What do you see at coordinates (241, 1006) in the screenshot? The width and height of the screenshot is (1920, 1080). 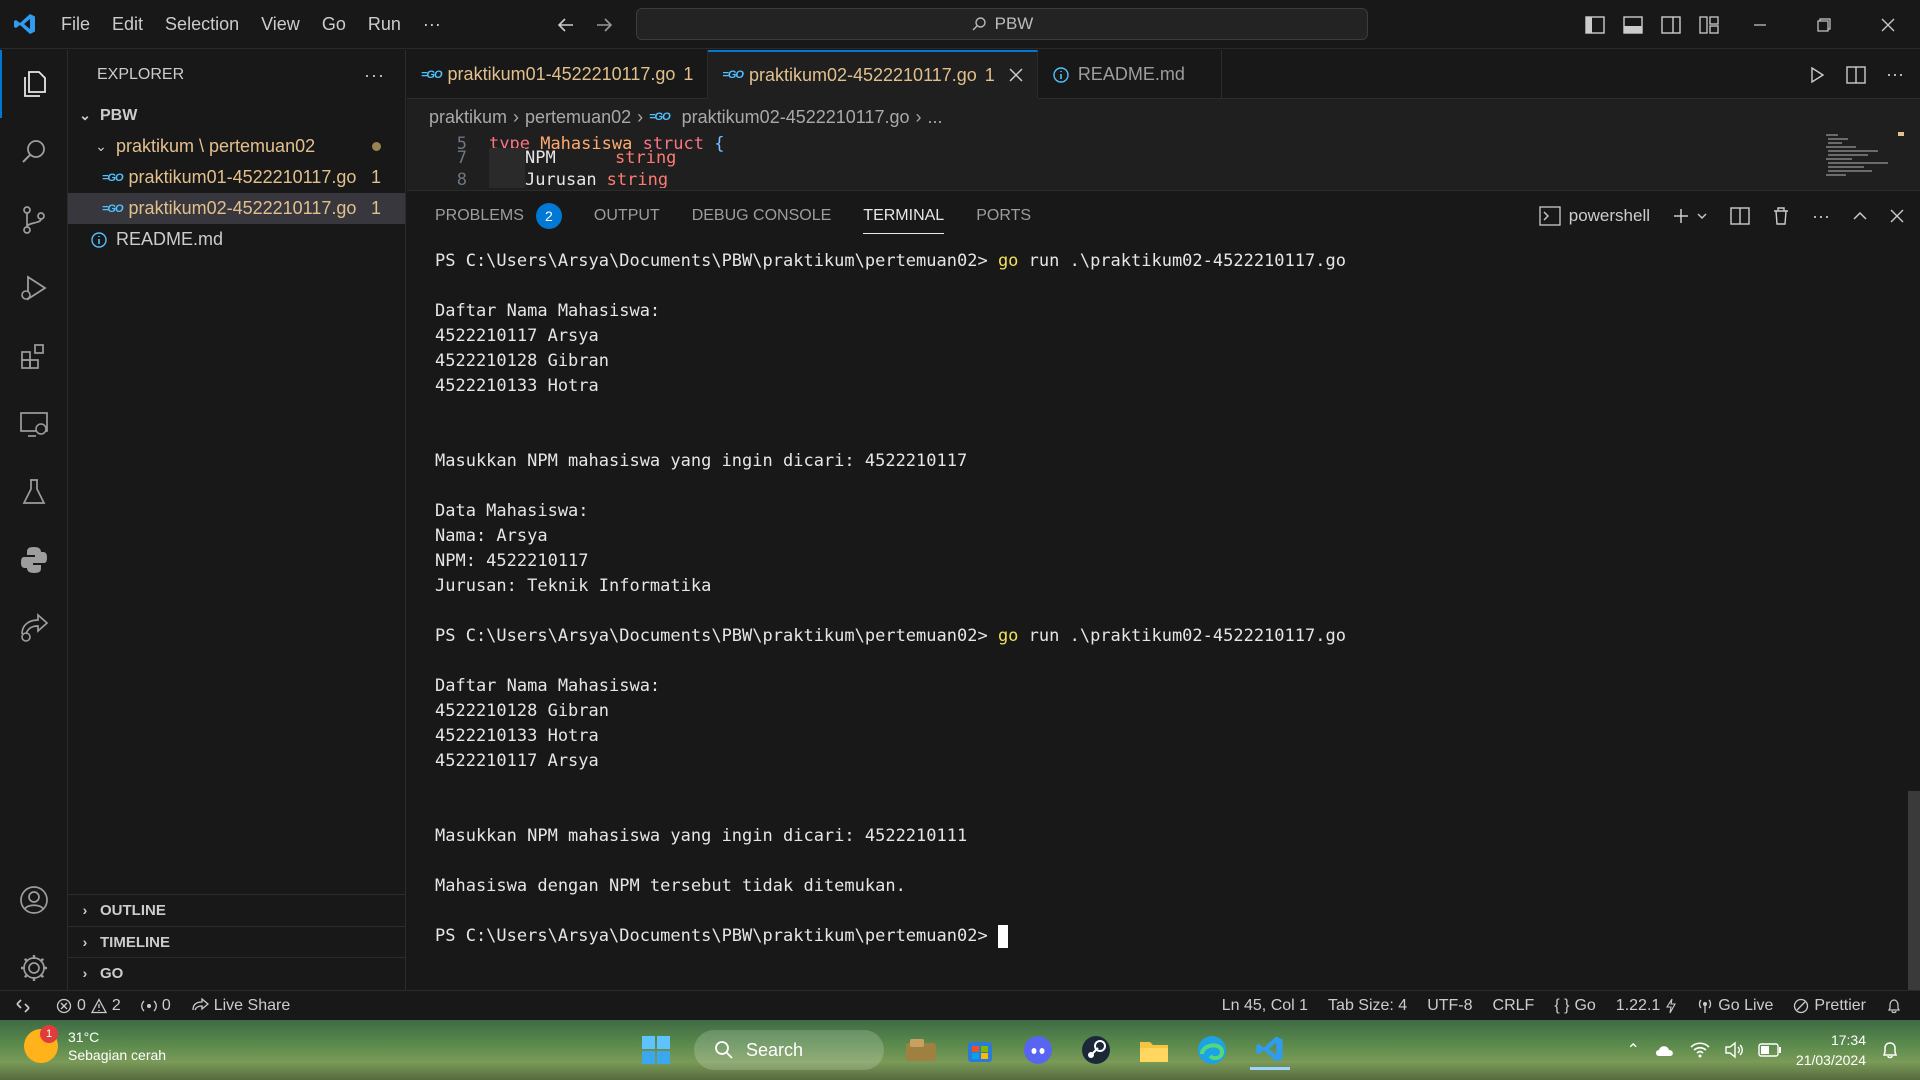 I see `live-share-status: Live Share` at bounding box center [241, 1006].